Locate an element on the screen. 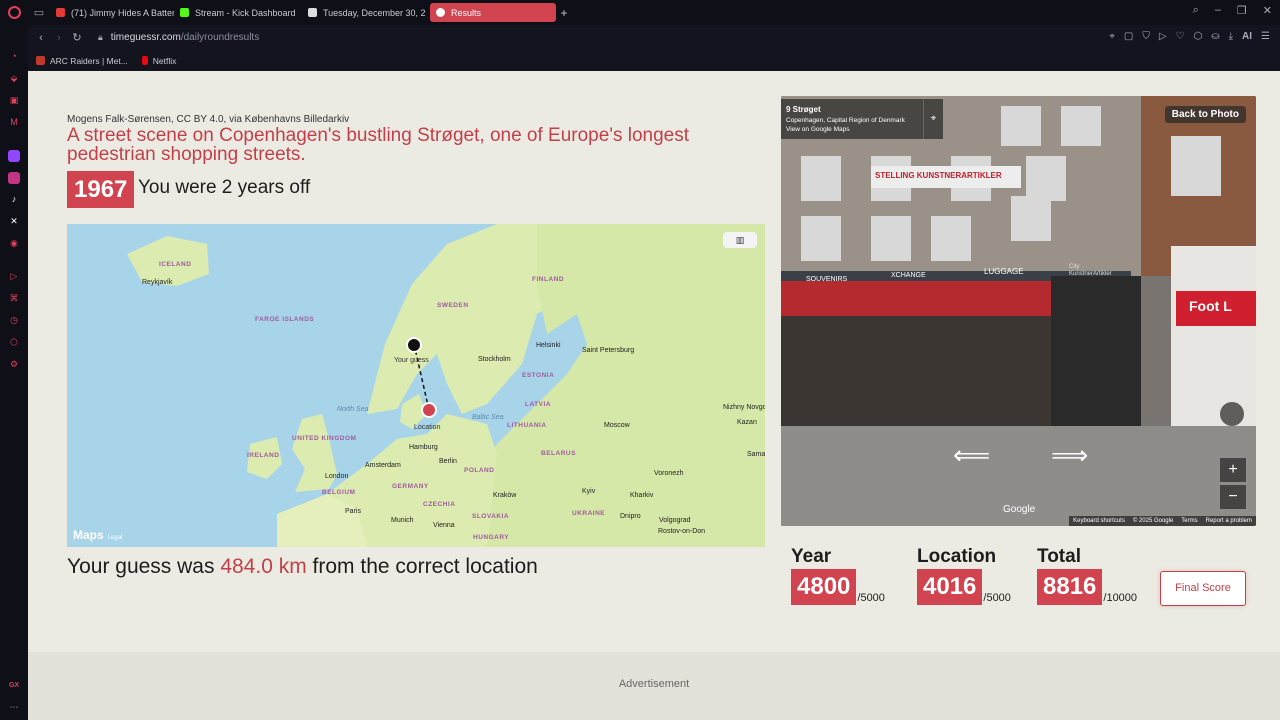  url-host: timeguessr.com is located at coordinates (145, 37).